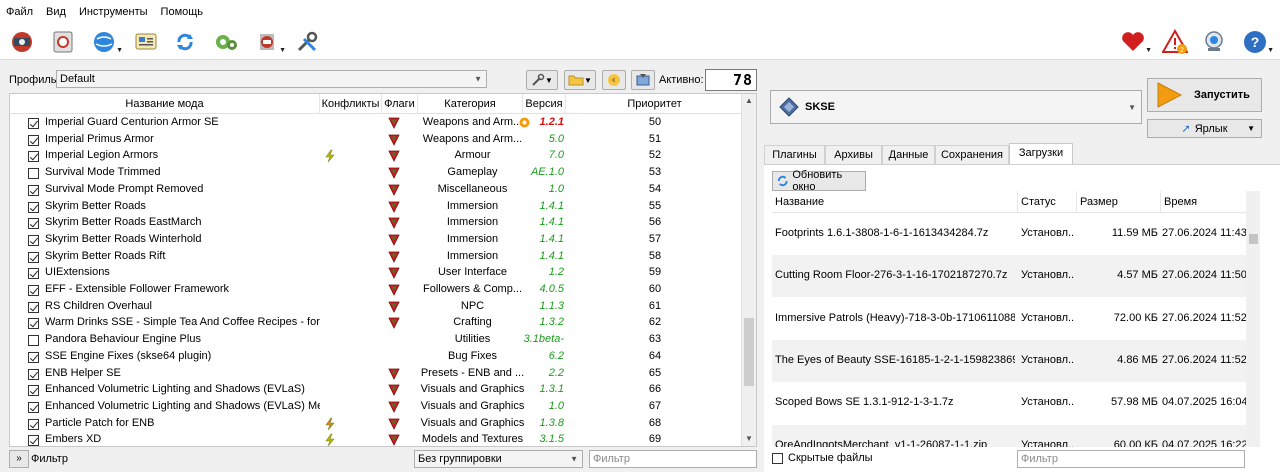 The height and width of the screenshot is (472, 1280). Describe the element at coordinates (1135, 42) in the screenshot. I see `endorse-icon: ▼` at that location.